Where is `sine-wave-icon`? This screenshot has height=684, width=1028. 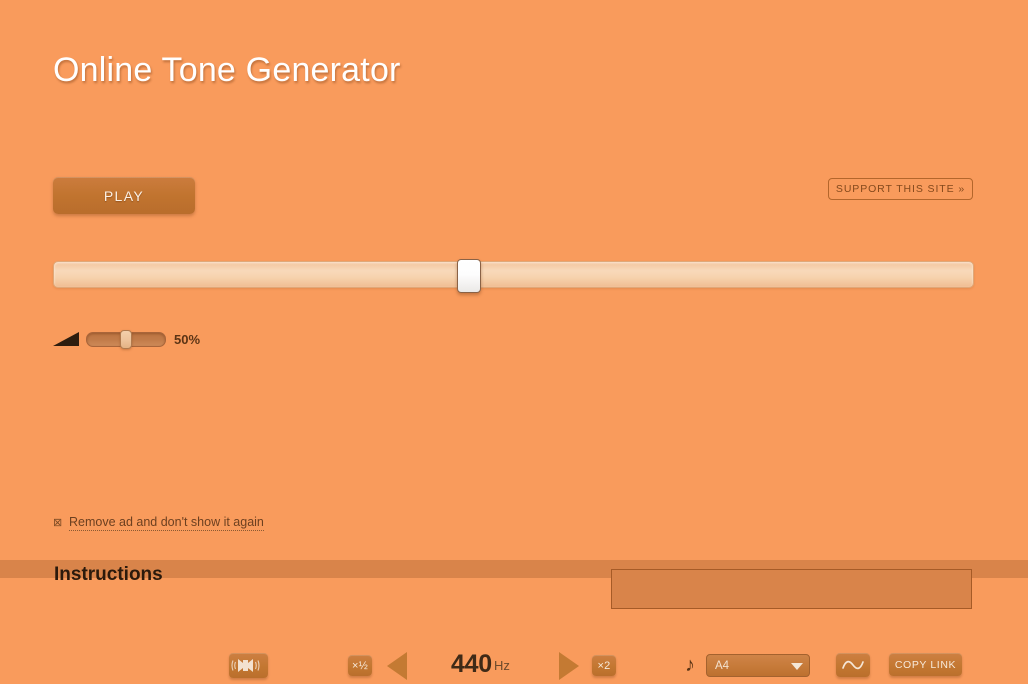
sine-wave-icon is located at coordinates (853, 665).